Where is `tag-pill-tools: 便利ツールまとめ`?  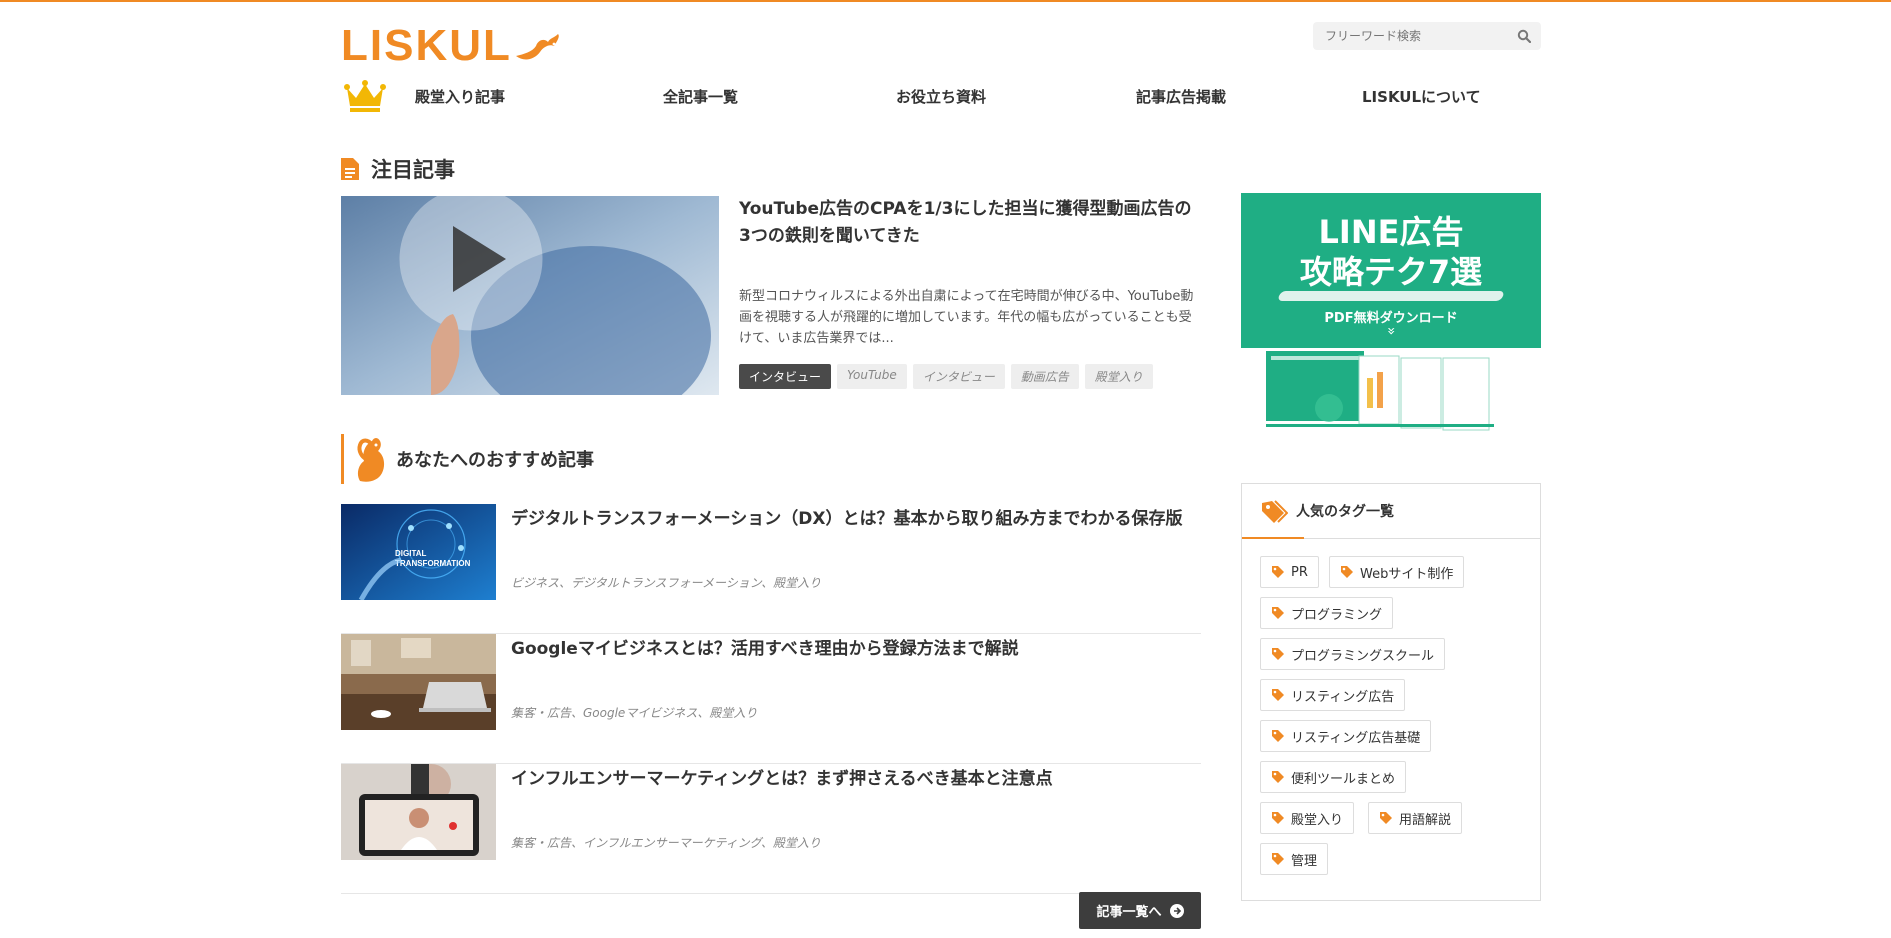
tag-pill-tools: 便利ツールまとめ is located at coordinates (1333, 777).